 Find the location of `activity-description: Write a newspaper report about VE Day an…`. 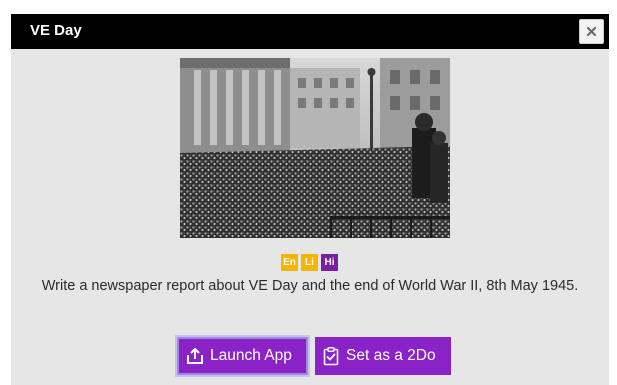

activity-description: Write a newspaper report about VE Day an… is located at coordinates (310, 286).